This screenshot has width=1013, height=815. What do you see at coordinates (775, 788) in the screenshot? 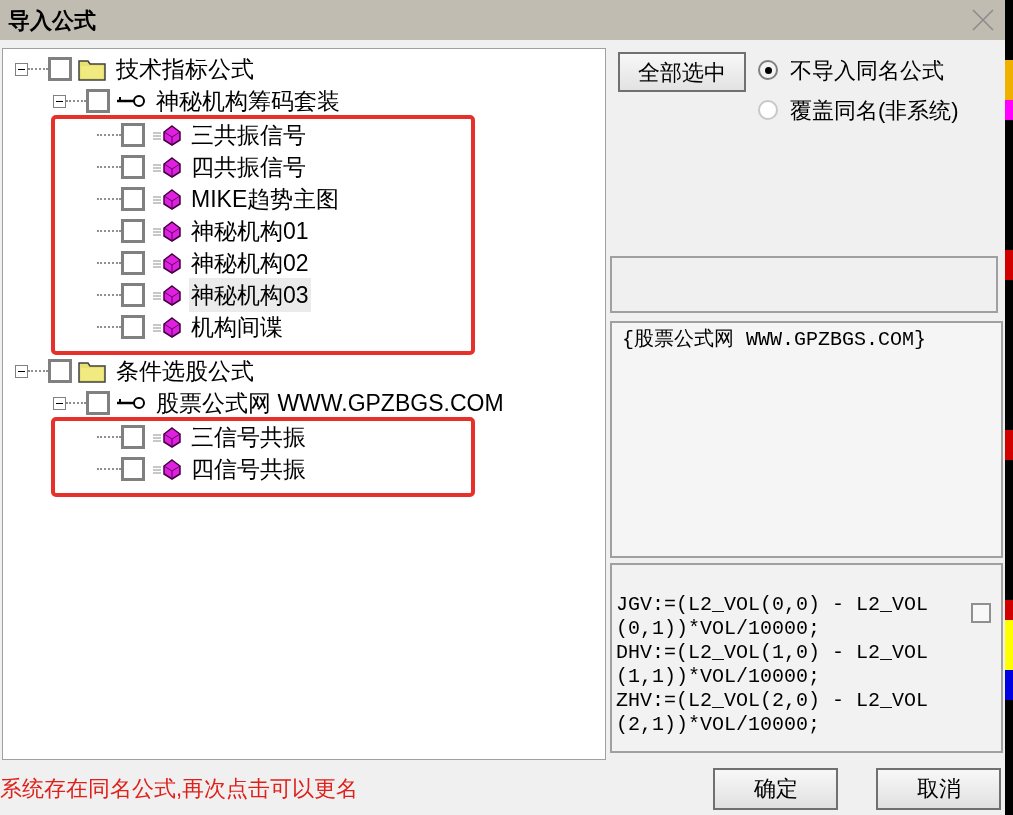
I see `ok-button: 确定` at bounding box center [775, 788].